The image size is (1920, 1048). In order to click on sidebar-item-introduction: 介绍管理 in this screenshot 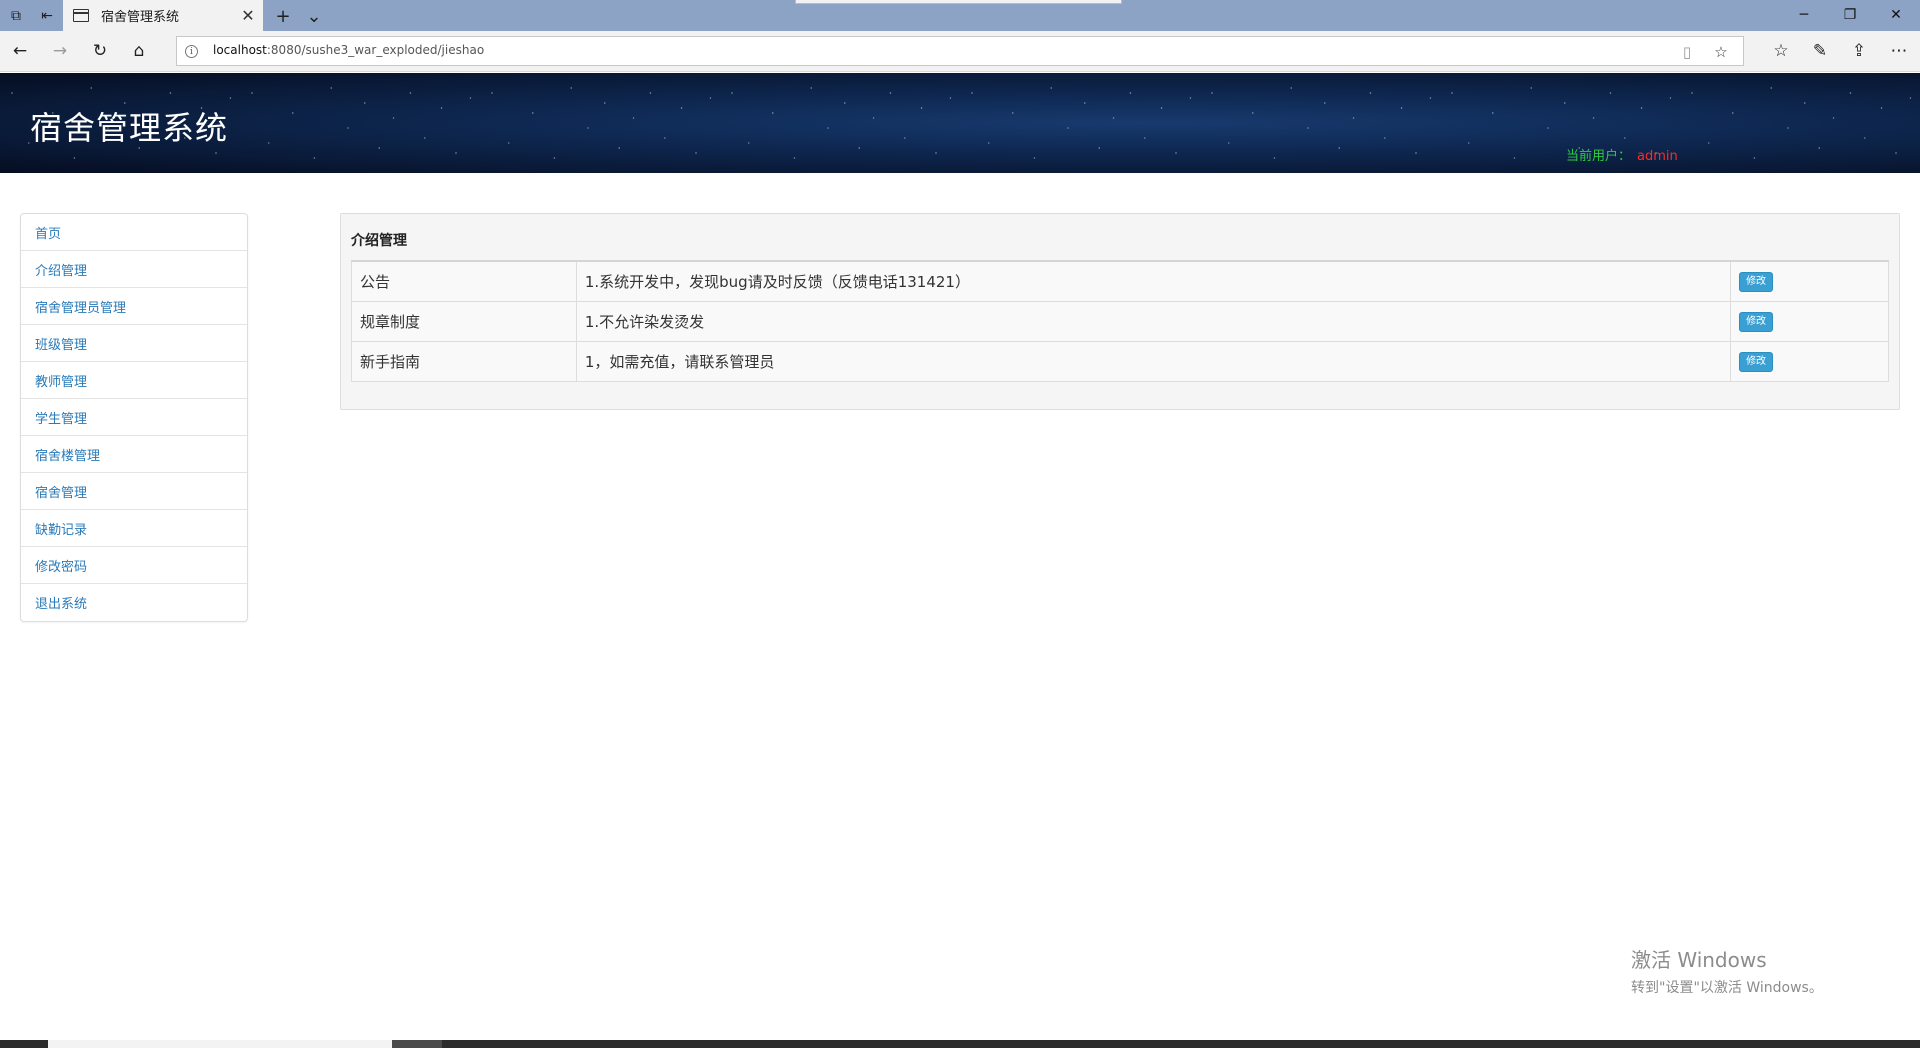, I will do `click(134, 269)`.